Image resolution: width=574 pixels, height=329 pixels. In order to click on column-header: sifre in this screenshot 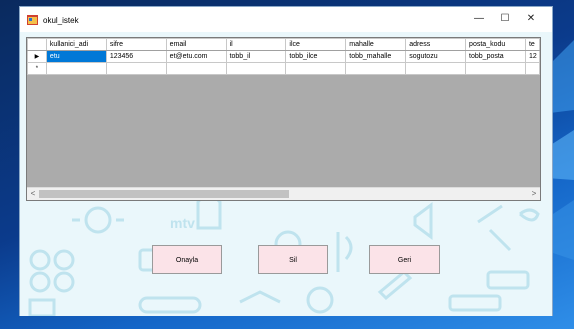, I will do `click(136, 44)`.